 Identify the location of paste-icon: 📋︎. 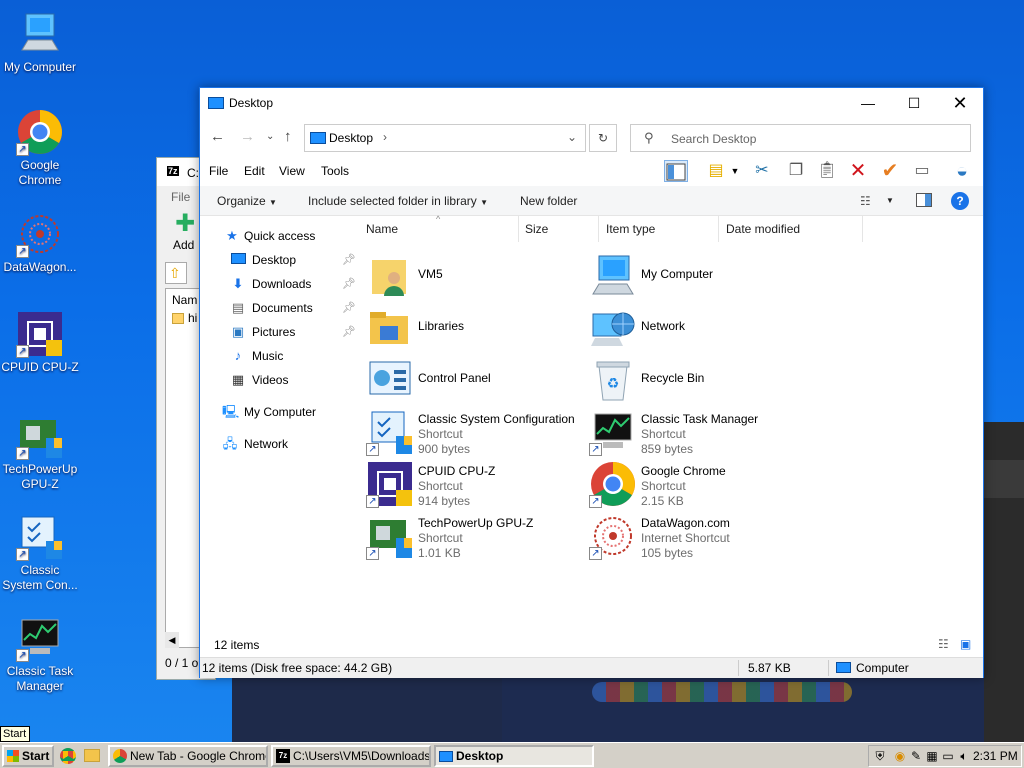
(827, 171).